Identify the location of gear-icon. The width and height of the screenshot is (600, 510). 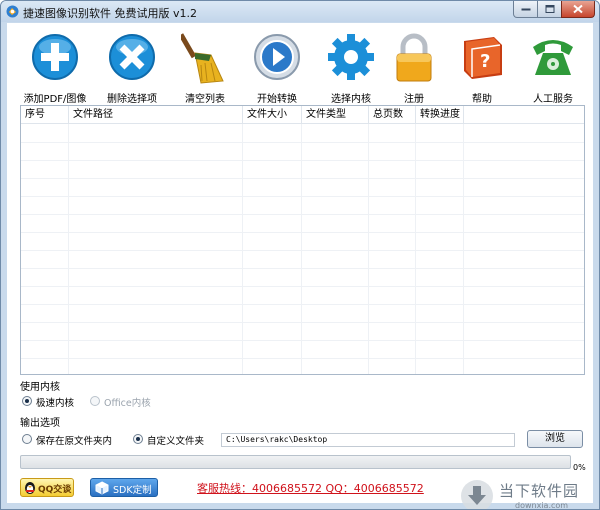
(351, 57).